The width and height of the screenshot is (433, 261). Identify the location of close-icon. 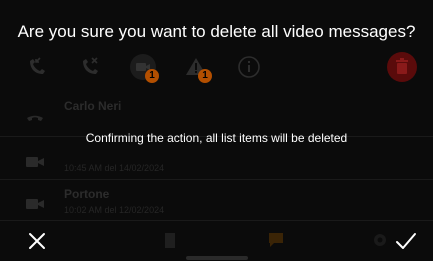
(37, 241).